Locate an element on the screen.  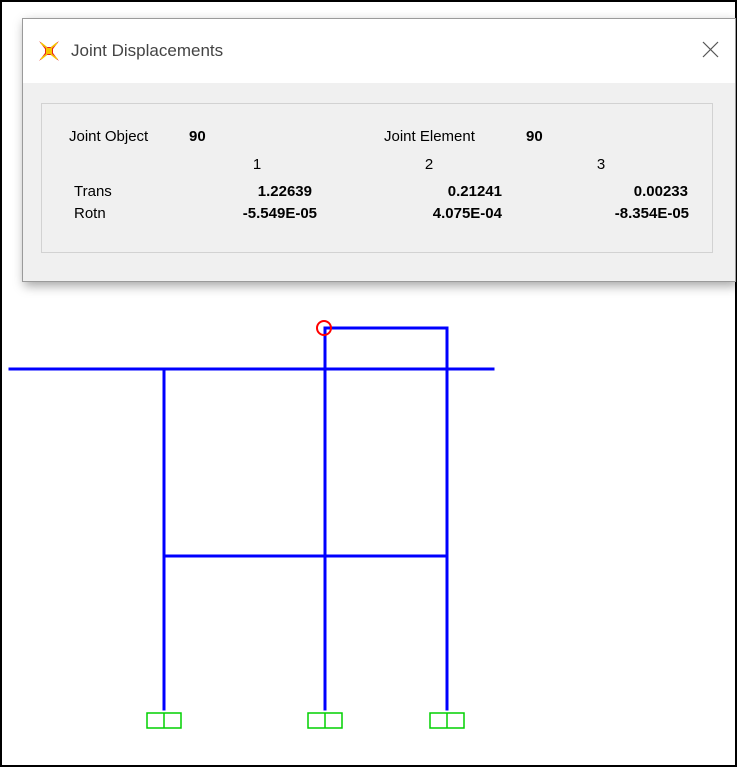
trans-value-3: 0.00233 is located at coordinates (660, 191).